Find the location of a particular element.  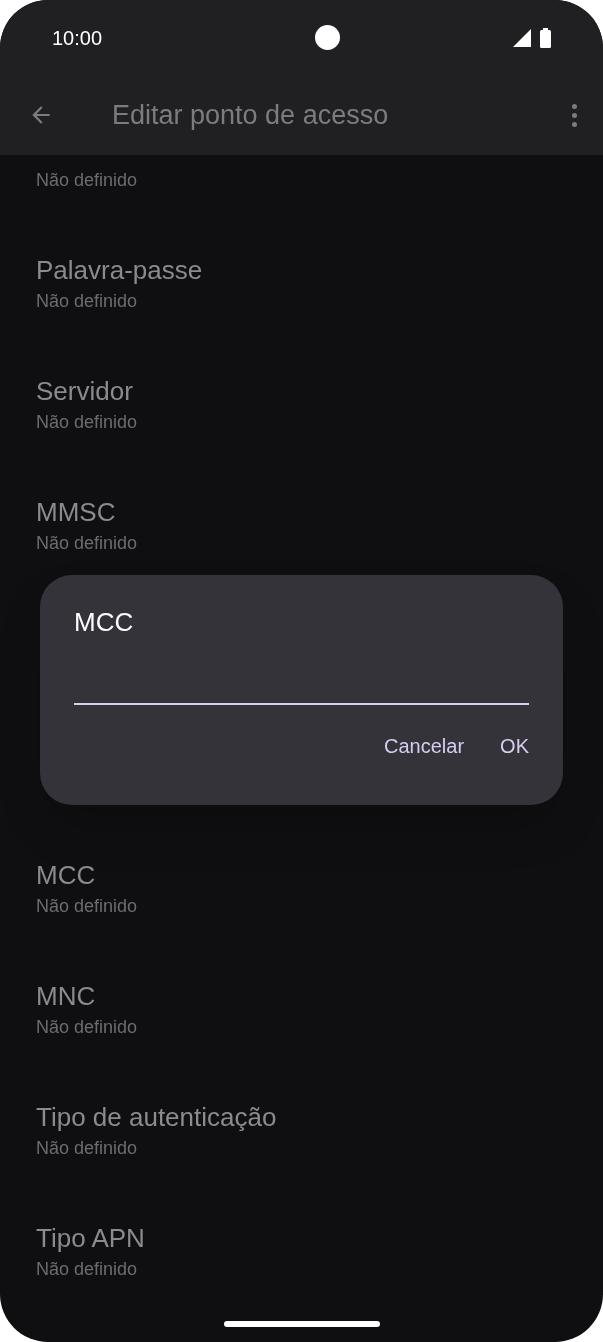

more-options-icon is located at coordinates (574, 115).